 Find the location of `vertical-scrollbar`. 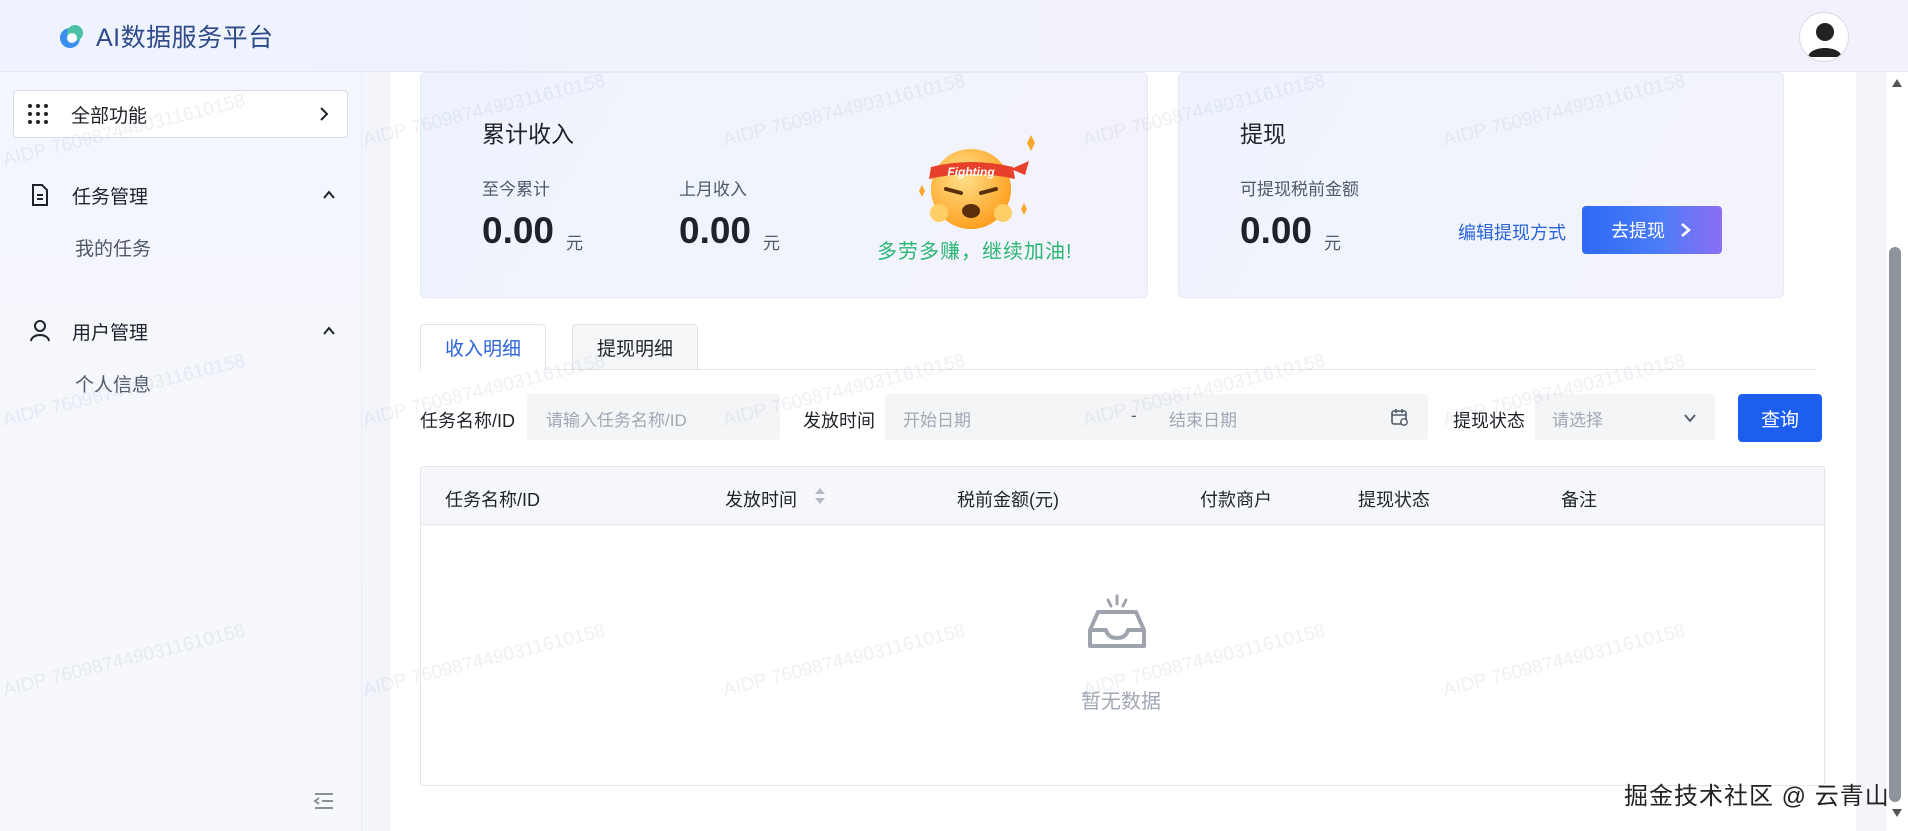

vertical-scrollbar is located at coordinates (1897, 451).